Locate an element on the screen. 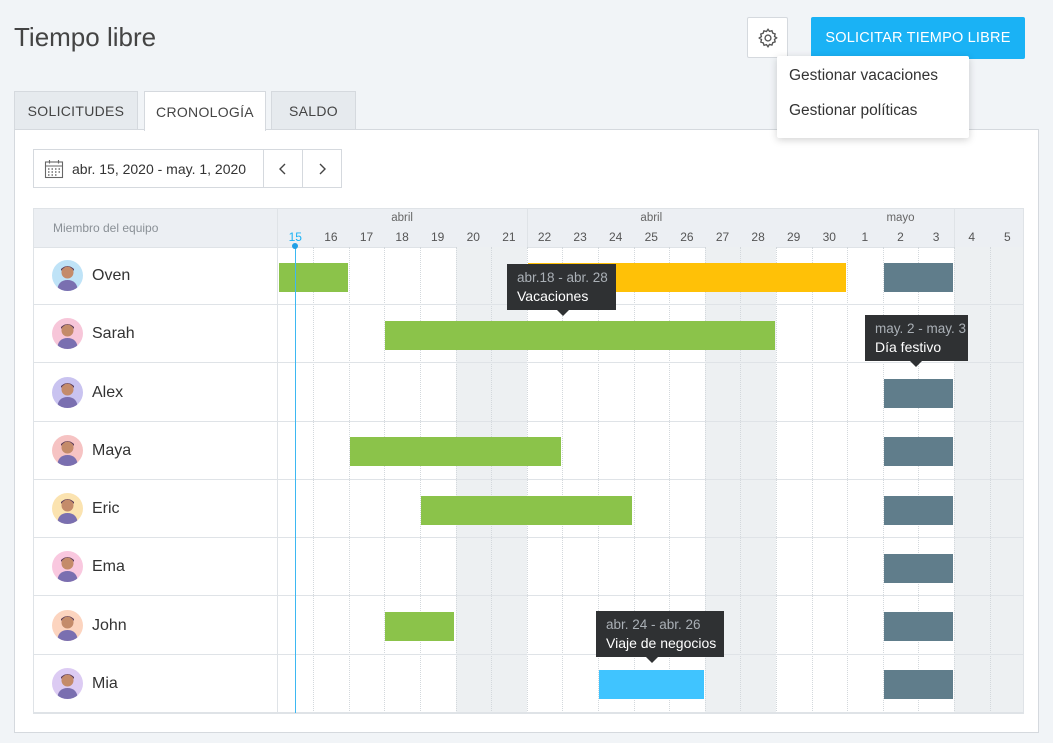 This screenshot has width=1053, height=743. tab-timeline: CRONOLOGÍA is located at coordinates (205, 111).